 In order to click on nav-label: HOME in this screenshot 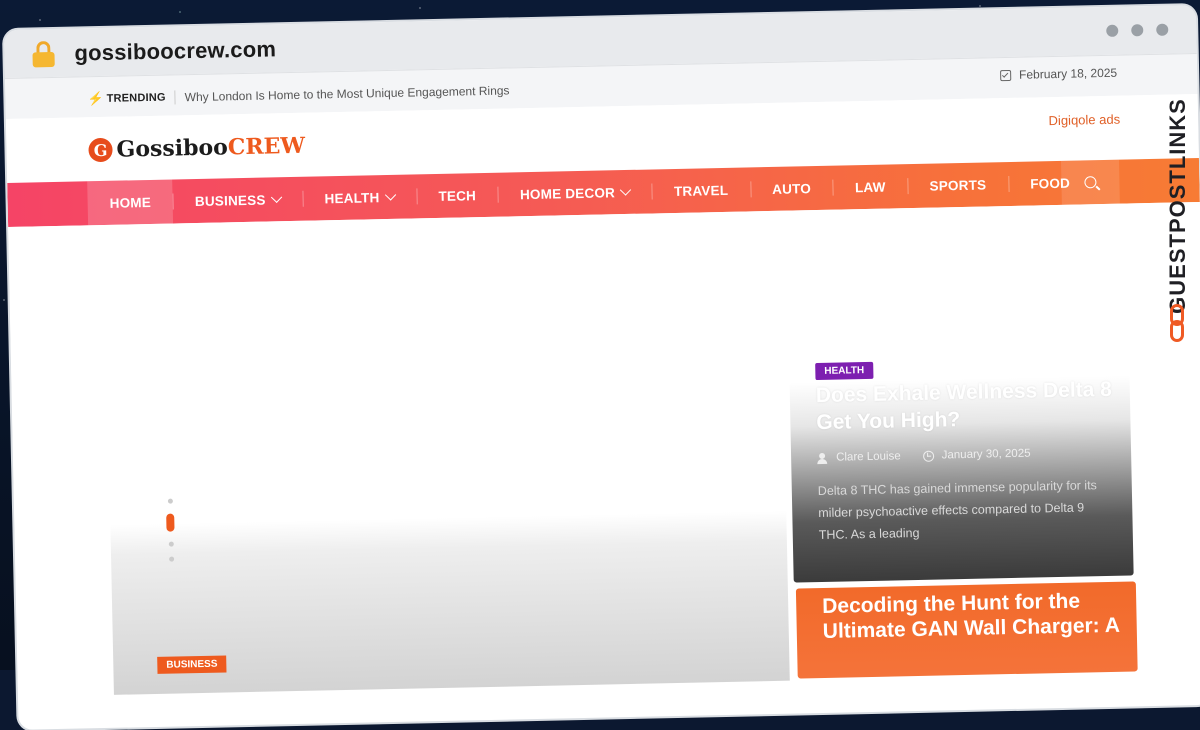, I will do `click(130, 202)`.